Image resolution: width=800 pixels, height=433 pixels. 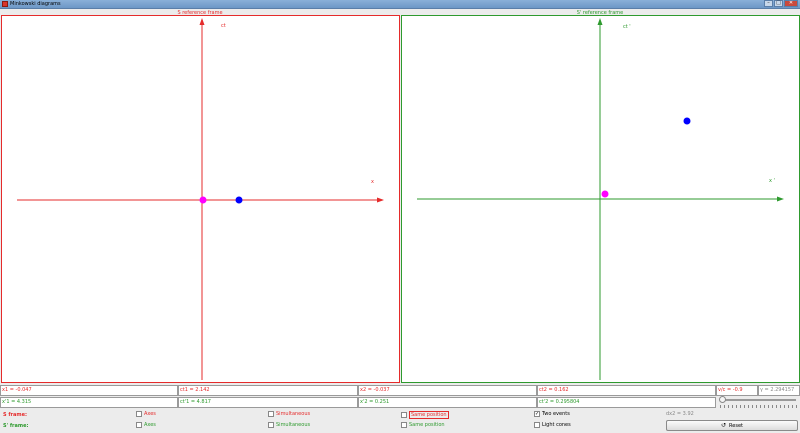 What do you see at coordinates (600, 21) in the screenshot?
I see `sprime-time-arrow` at bounding box center [600, 21].